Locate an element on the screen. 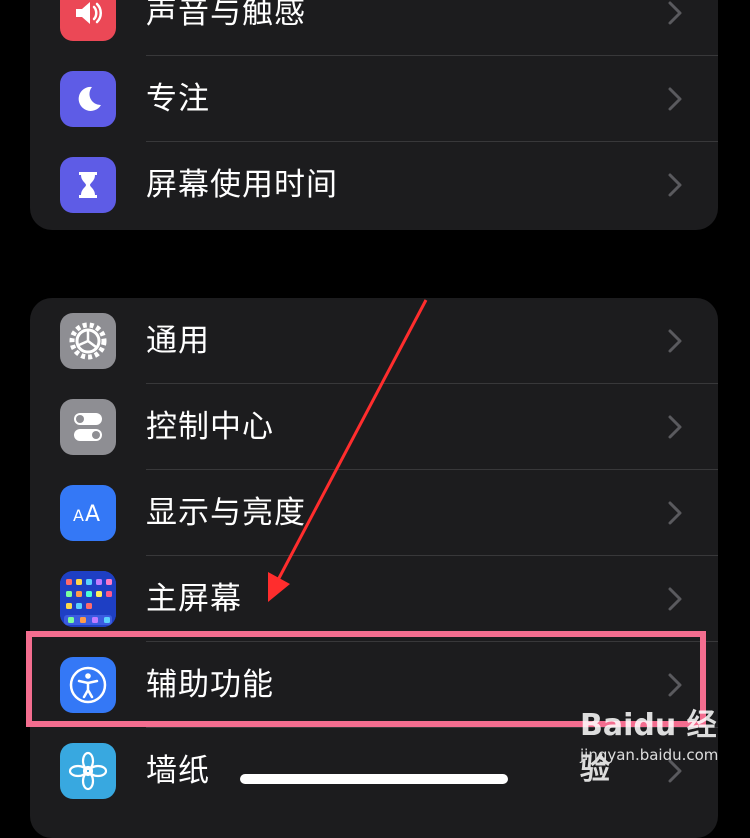 The image size is (750, 838). gear-icon is located at coordinates (88, 341).